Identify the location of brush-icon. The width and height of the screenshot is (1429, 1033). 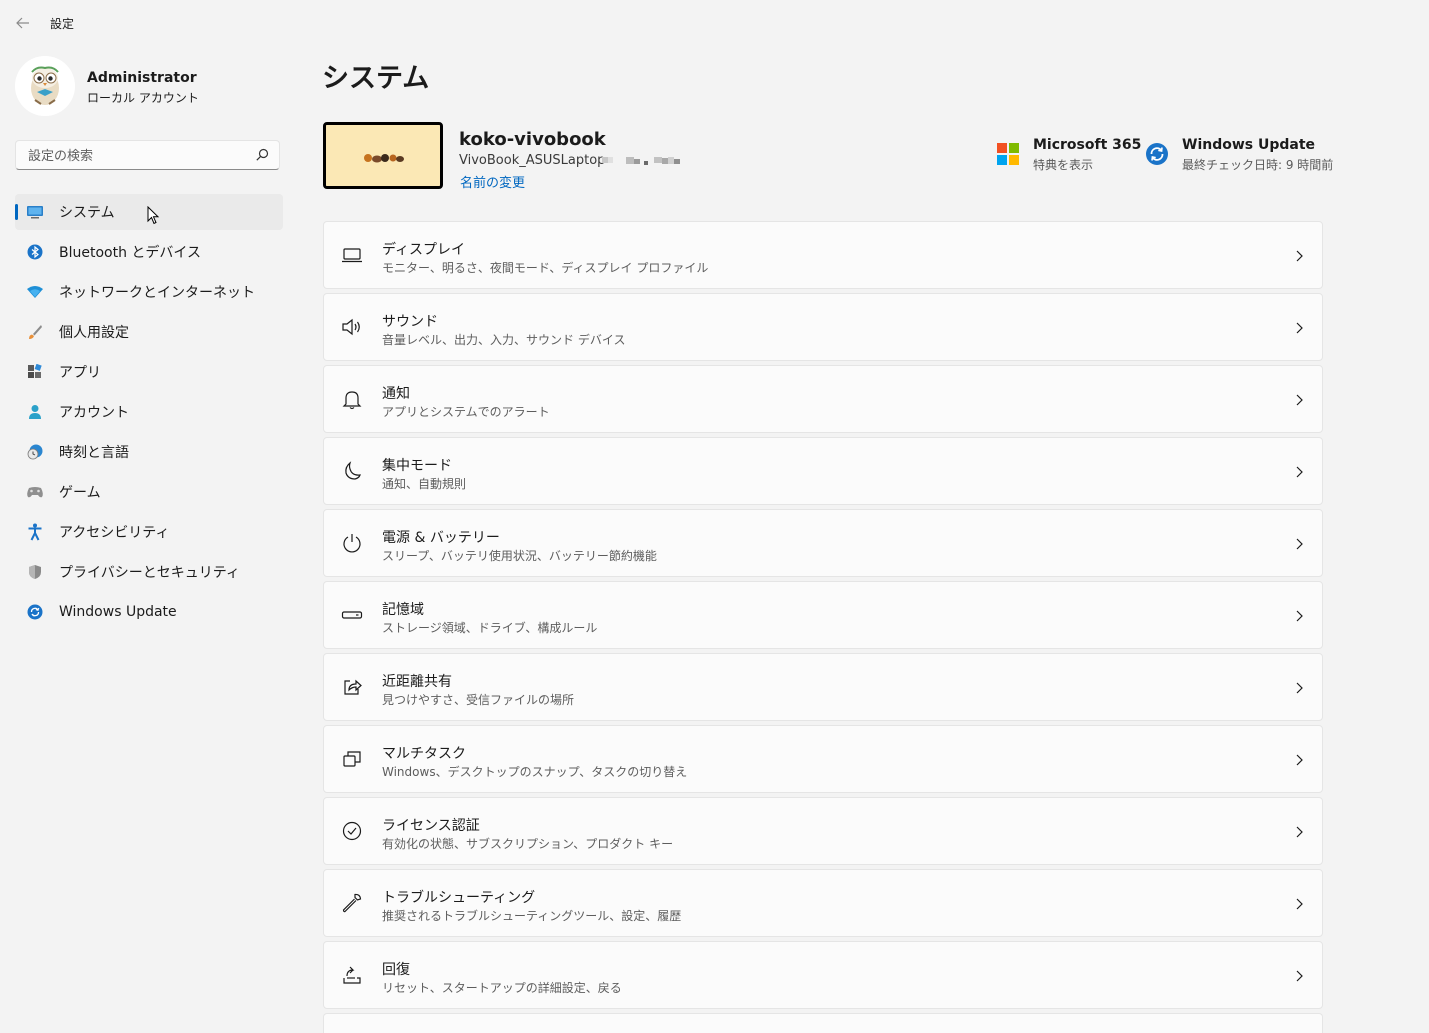
(35, 332).